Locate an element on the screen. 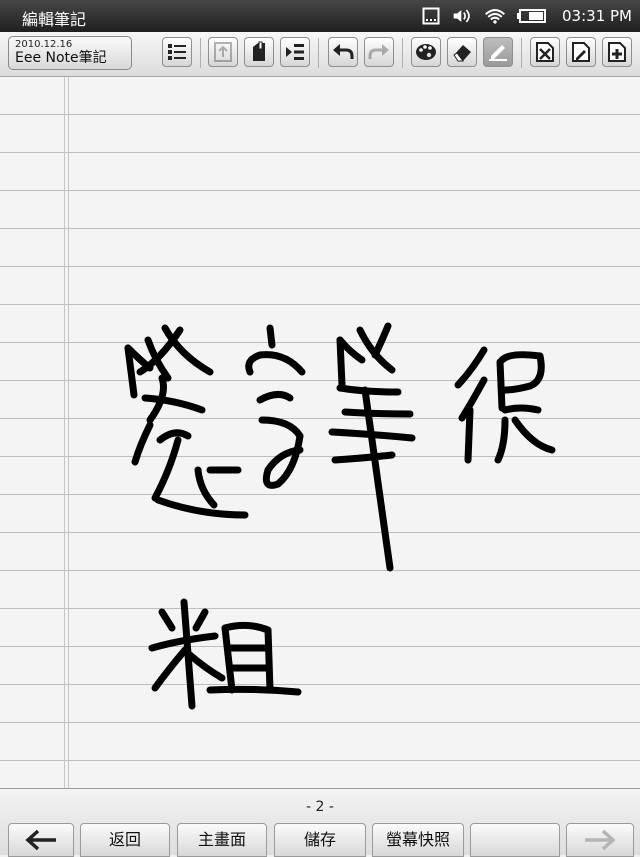  wifi-icon is located at coordinates (495, 16).